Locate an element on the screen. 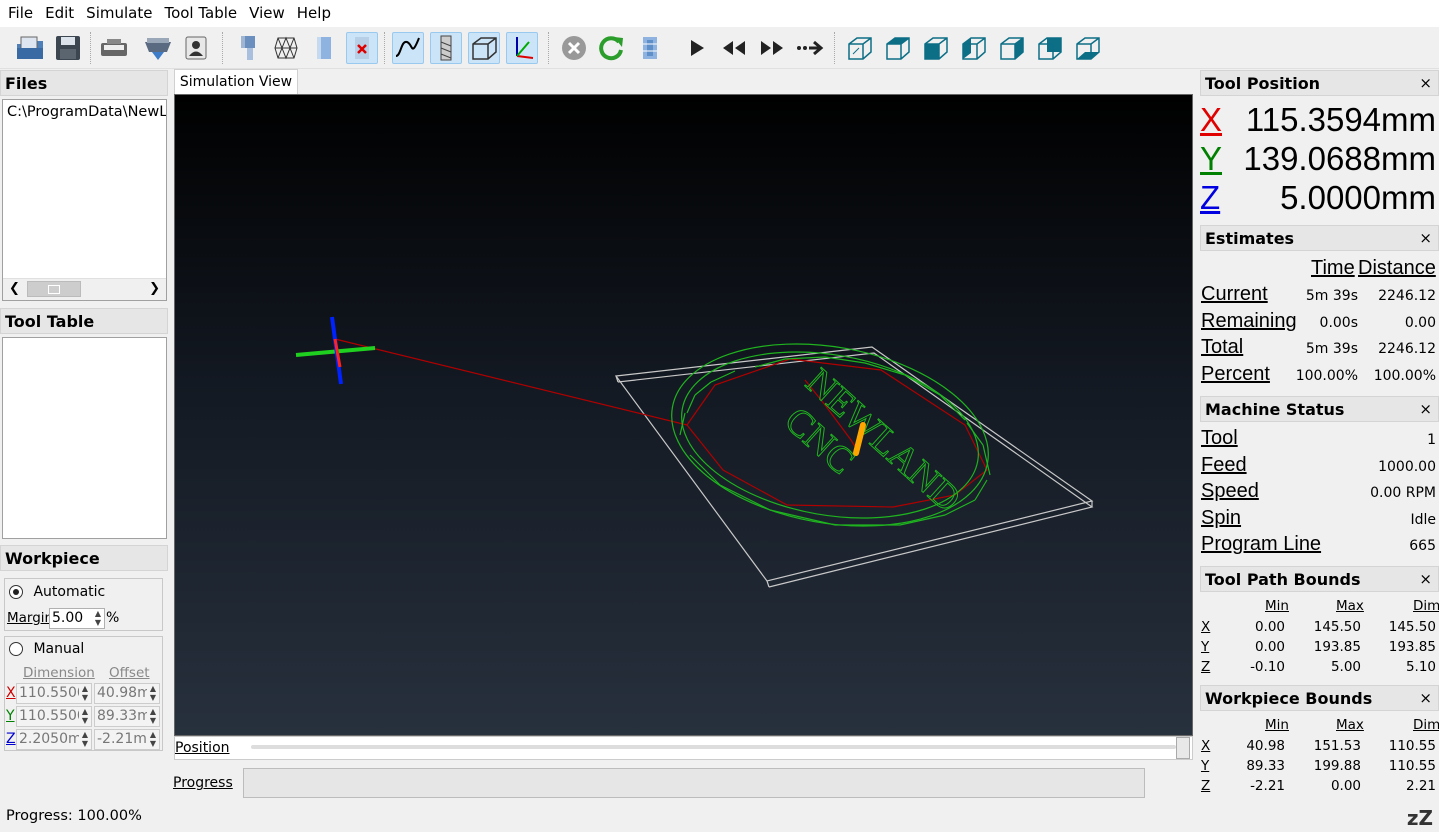 The width and height of the screenshot is (1439, 832). coord-y-value: 139.0688mm is located at coordinates (1339, 158).